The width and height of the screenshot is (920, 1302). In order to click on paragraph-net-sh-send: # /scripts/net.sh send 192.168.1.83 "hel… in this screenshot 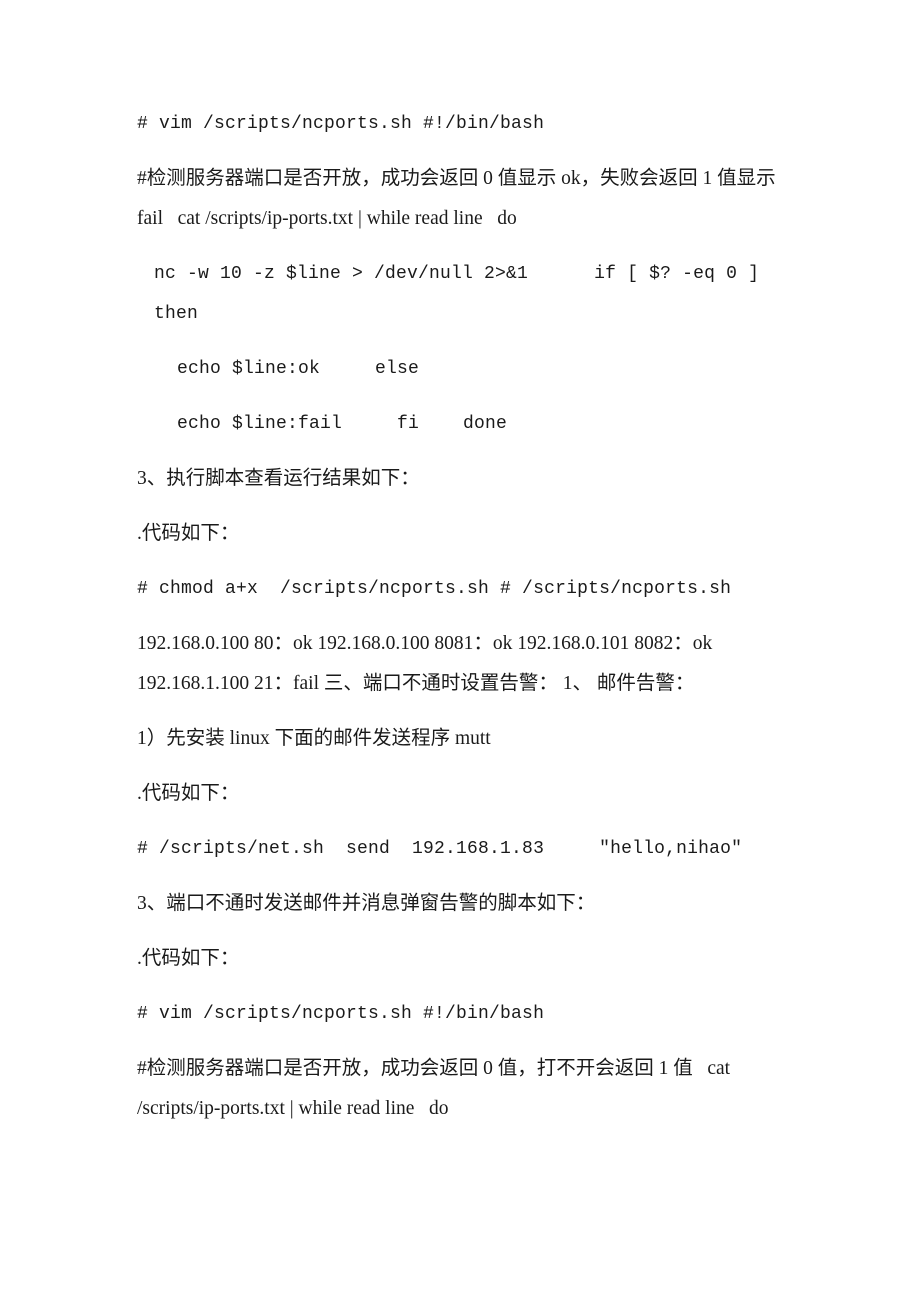, I will do `click(440, 849)`.